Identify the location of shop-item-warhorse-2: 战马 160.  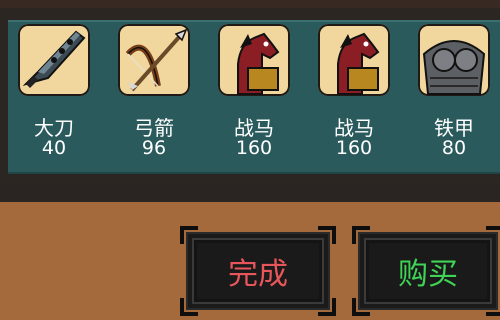
(349, 94).